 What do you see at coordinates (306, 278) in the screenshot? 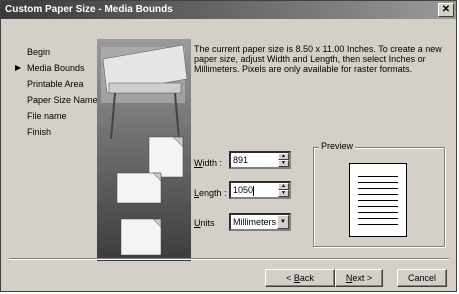
I see `back-rest: ack` at bounding box center [306, 278].